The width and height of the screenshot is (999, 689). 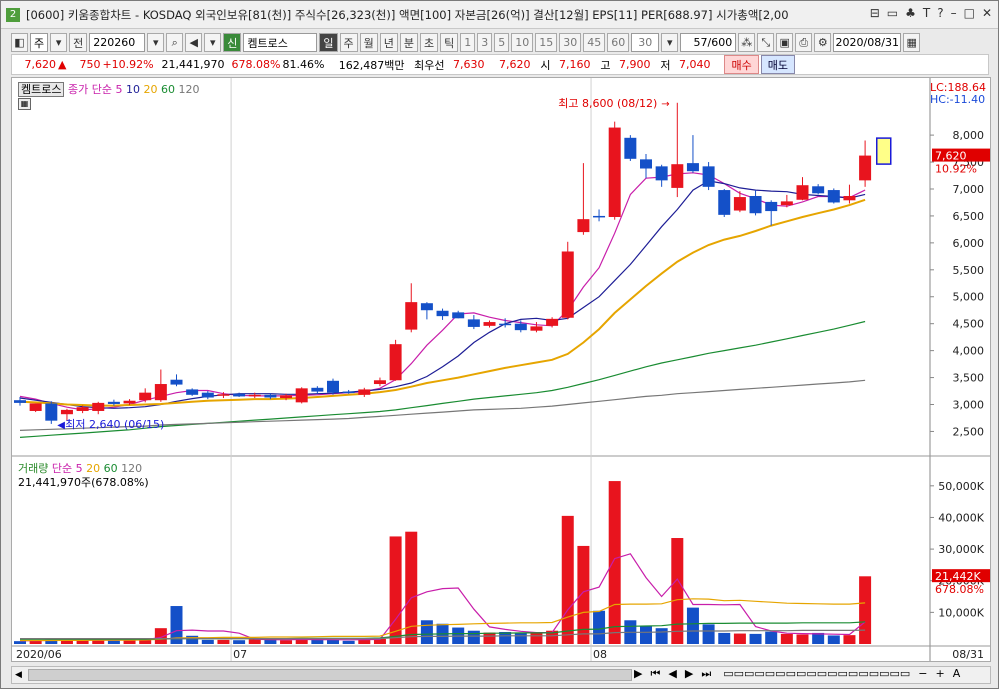 I want to click on price-legend: 켐트로스 종가 단순 5 10 20 60 120, so click(x=108, y=89).